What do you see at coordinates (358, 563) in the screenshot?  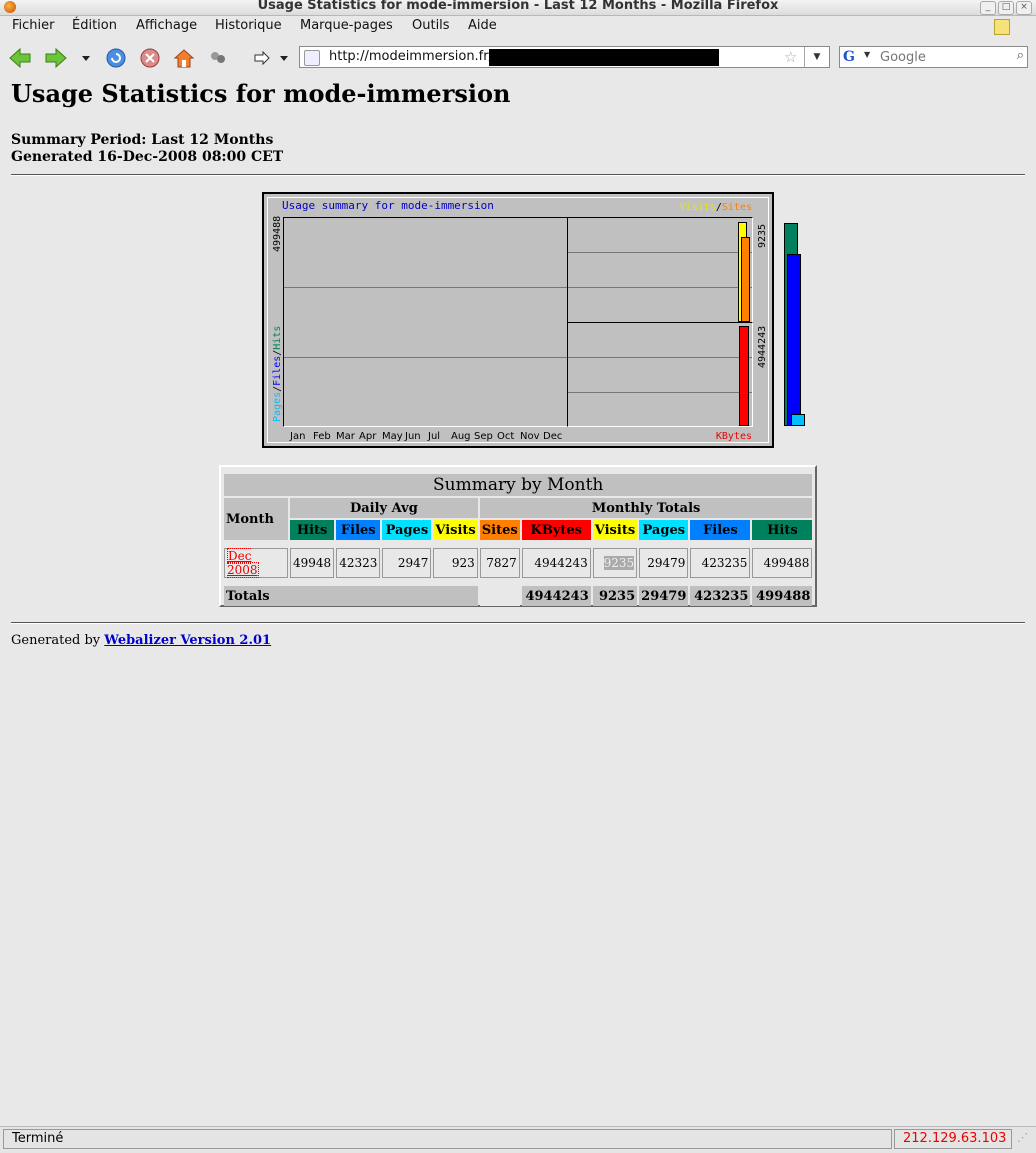 I see `daily-files-value: 42323` at bounding box center [358, 563].